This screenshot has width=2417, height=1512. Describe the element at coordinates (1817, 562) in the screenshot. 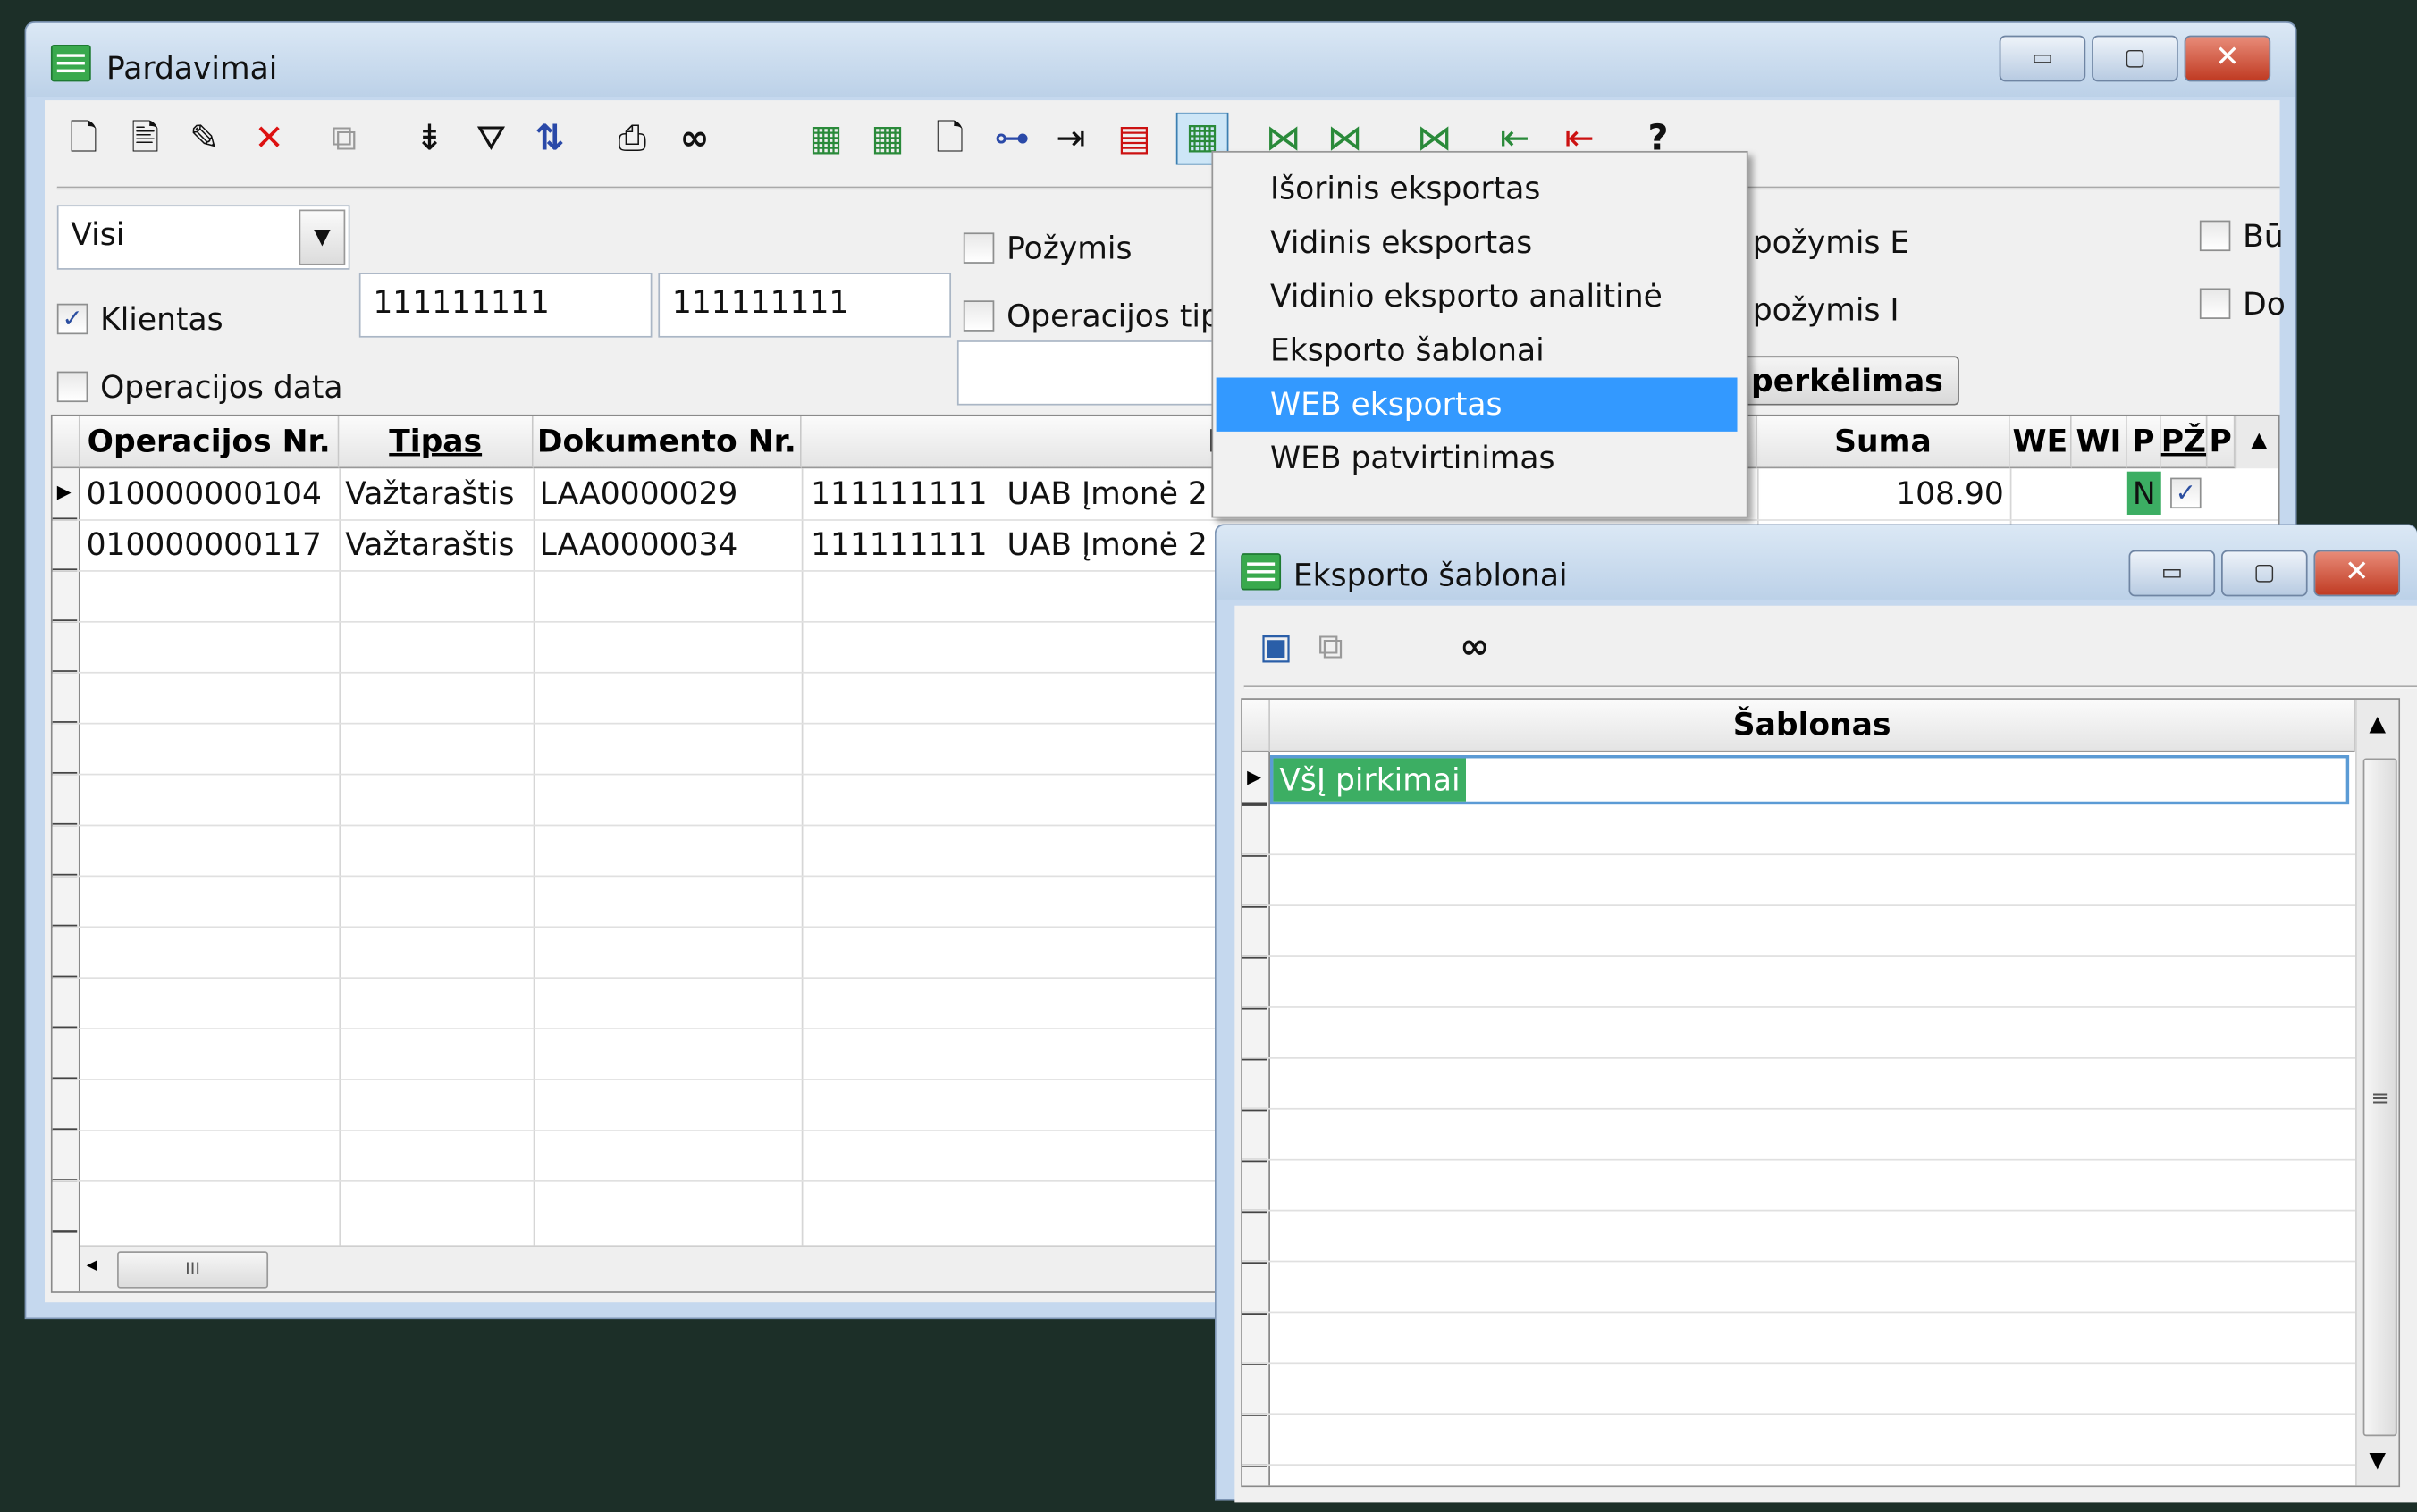

I see `template-title-bar: Eksporto šablonai ▭ ▢ ✕` at that location.